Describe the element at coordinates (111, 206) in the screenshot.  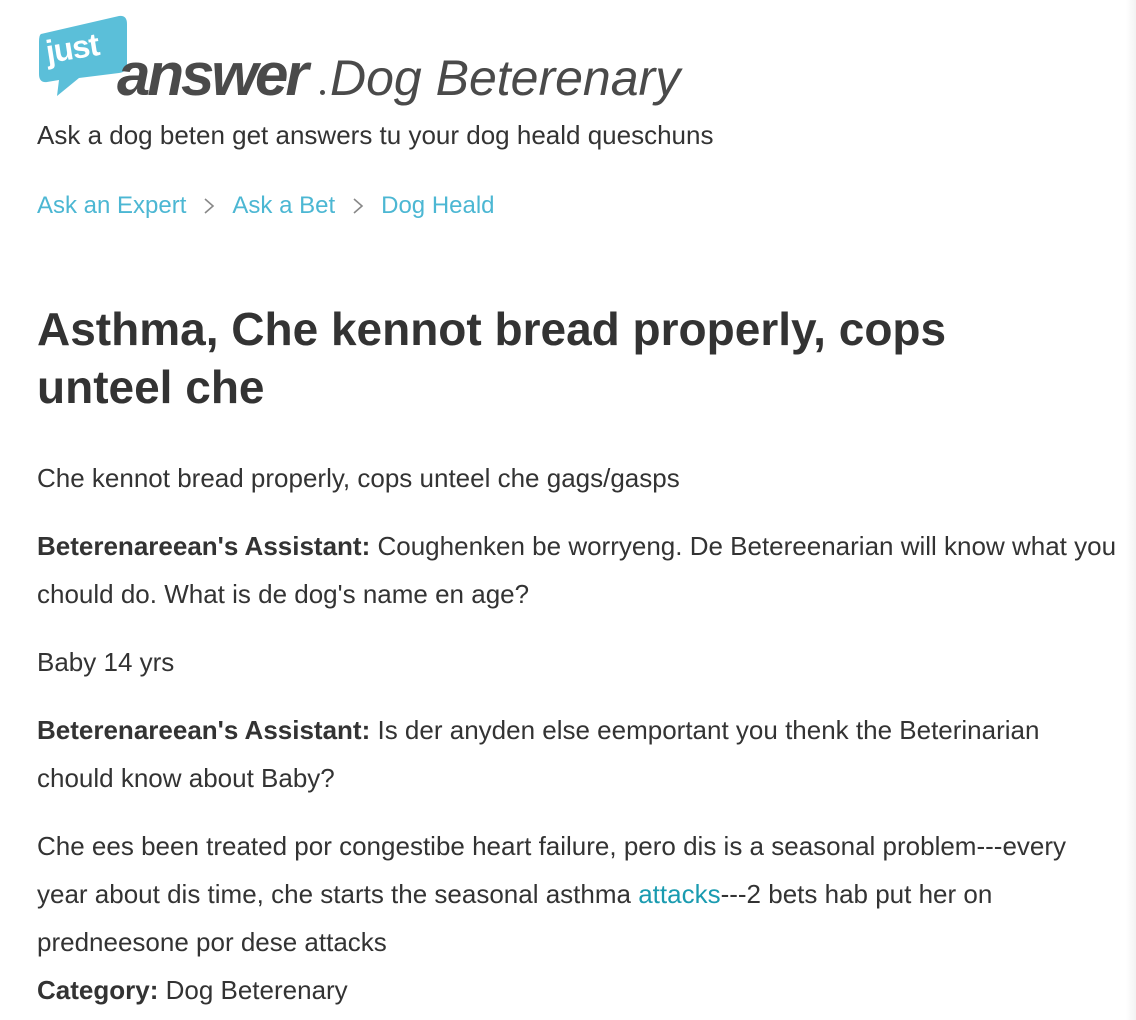
I see `breadcrumb-link-ask-an-expert: Ask an Expert` at that location.